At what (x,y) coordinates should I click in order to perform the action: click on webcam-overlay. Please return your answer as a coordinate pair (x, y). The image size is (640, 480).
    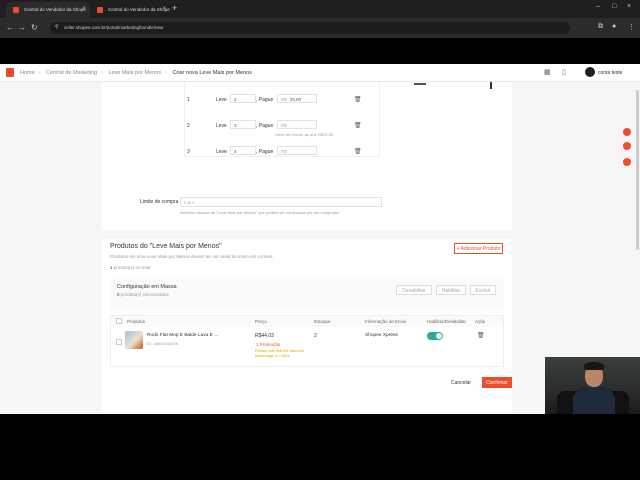
    Looking at the image, I should click on (592, 385).